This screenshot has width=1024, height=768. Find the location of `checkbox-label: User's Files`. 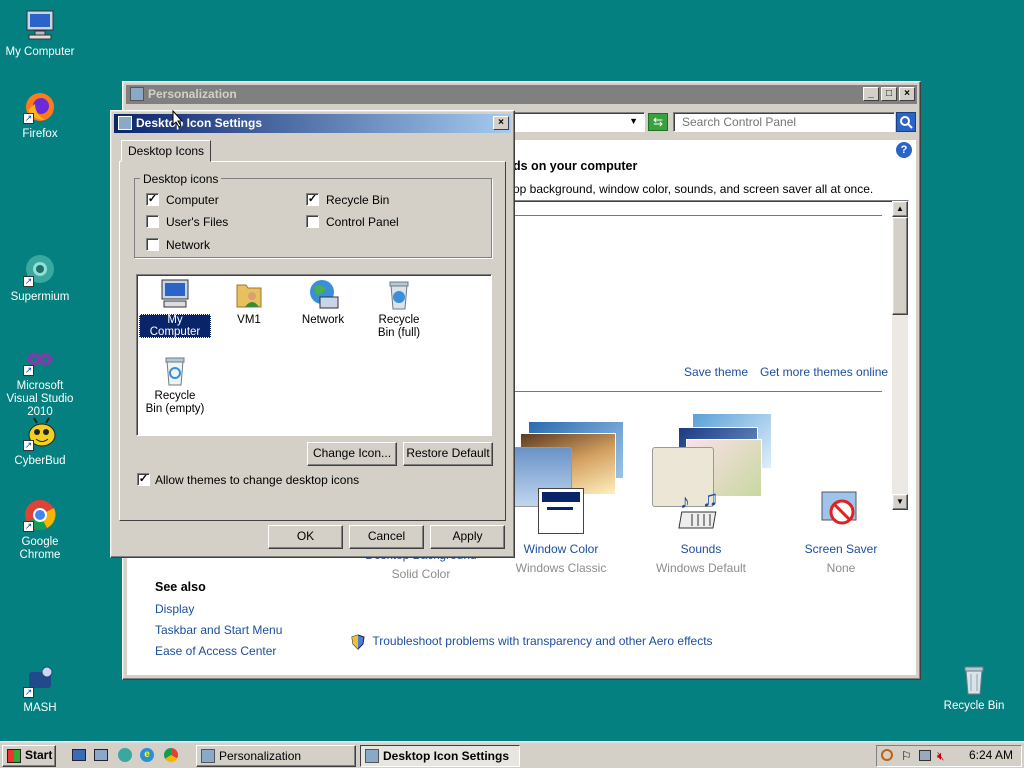

checkbox-label: User's Files is located at coordinates (197, 222).